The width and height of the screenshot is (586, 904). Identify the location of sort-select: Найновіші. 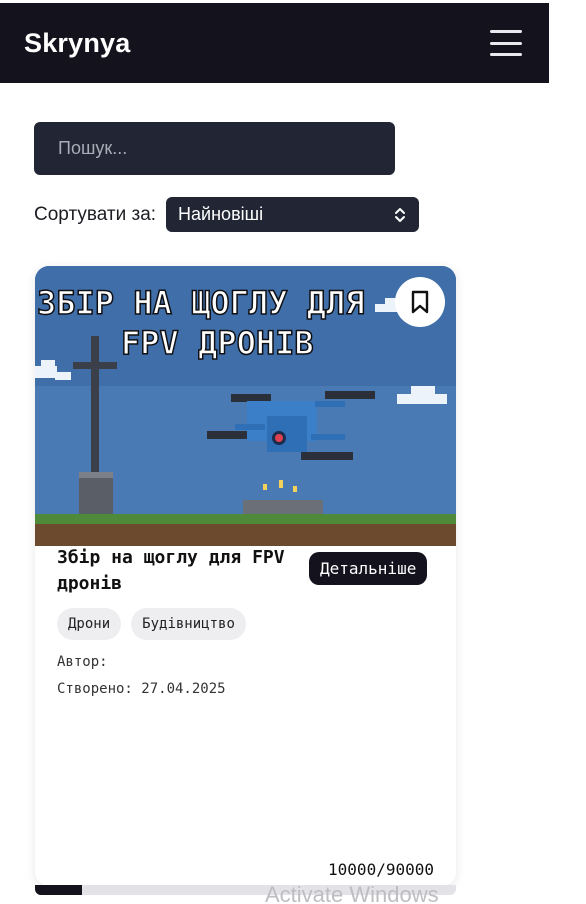
(293, 214).